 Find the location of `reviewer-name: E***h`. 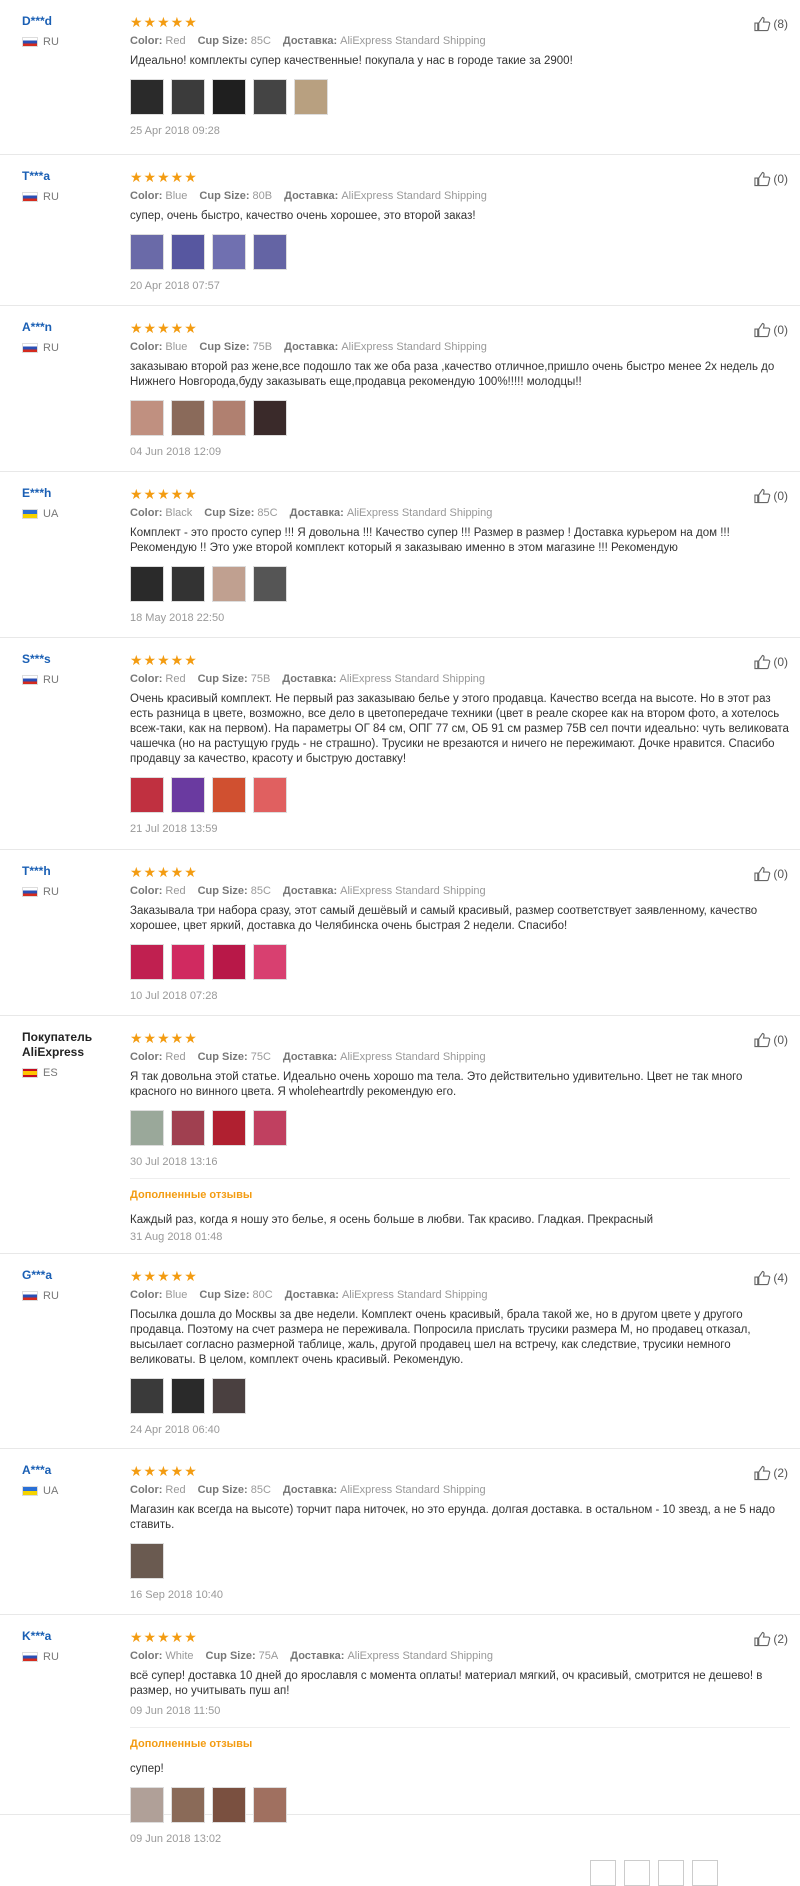

reviewer-name: E***h is located at coordinates (72, 493).